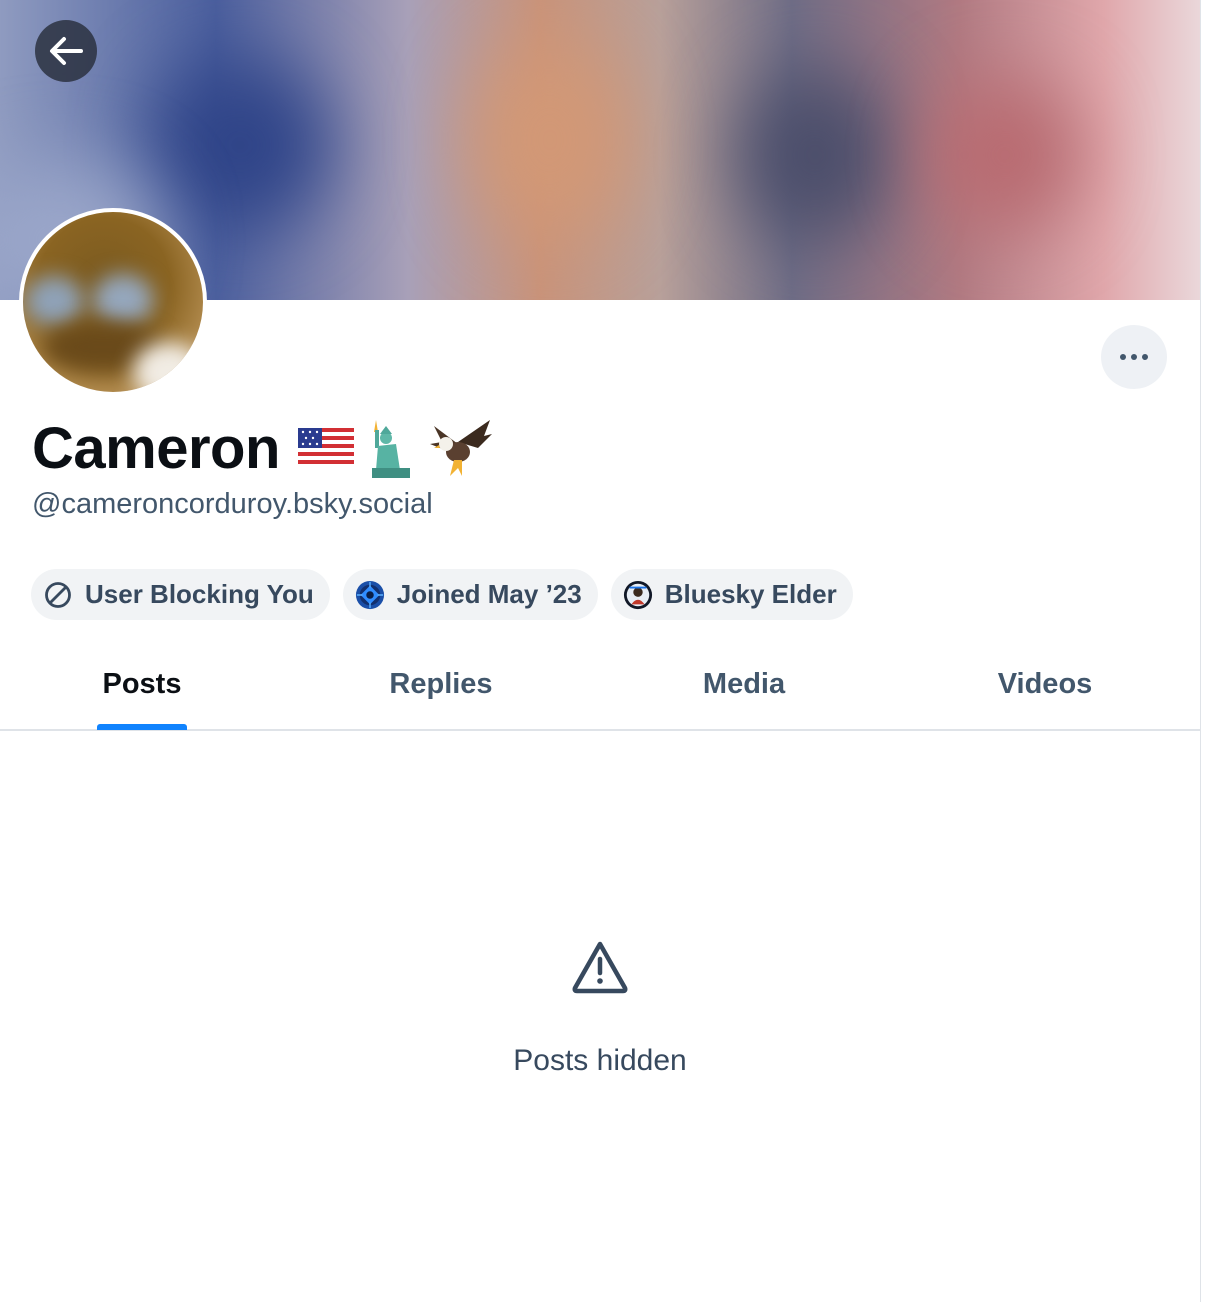  Describe the element at coordinates (156, 448) in the screenshot. I see `display-name: Cameron` at that location.